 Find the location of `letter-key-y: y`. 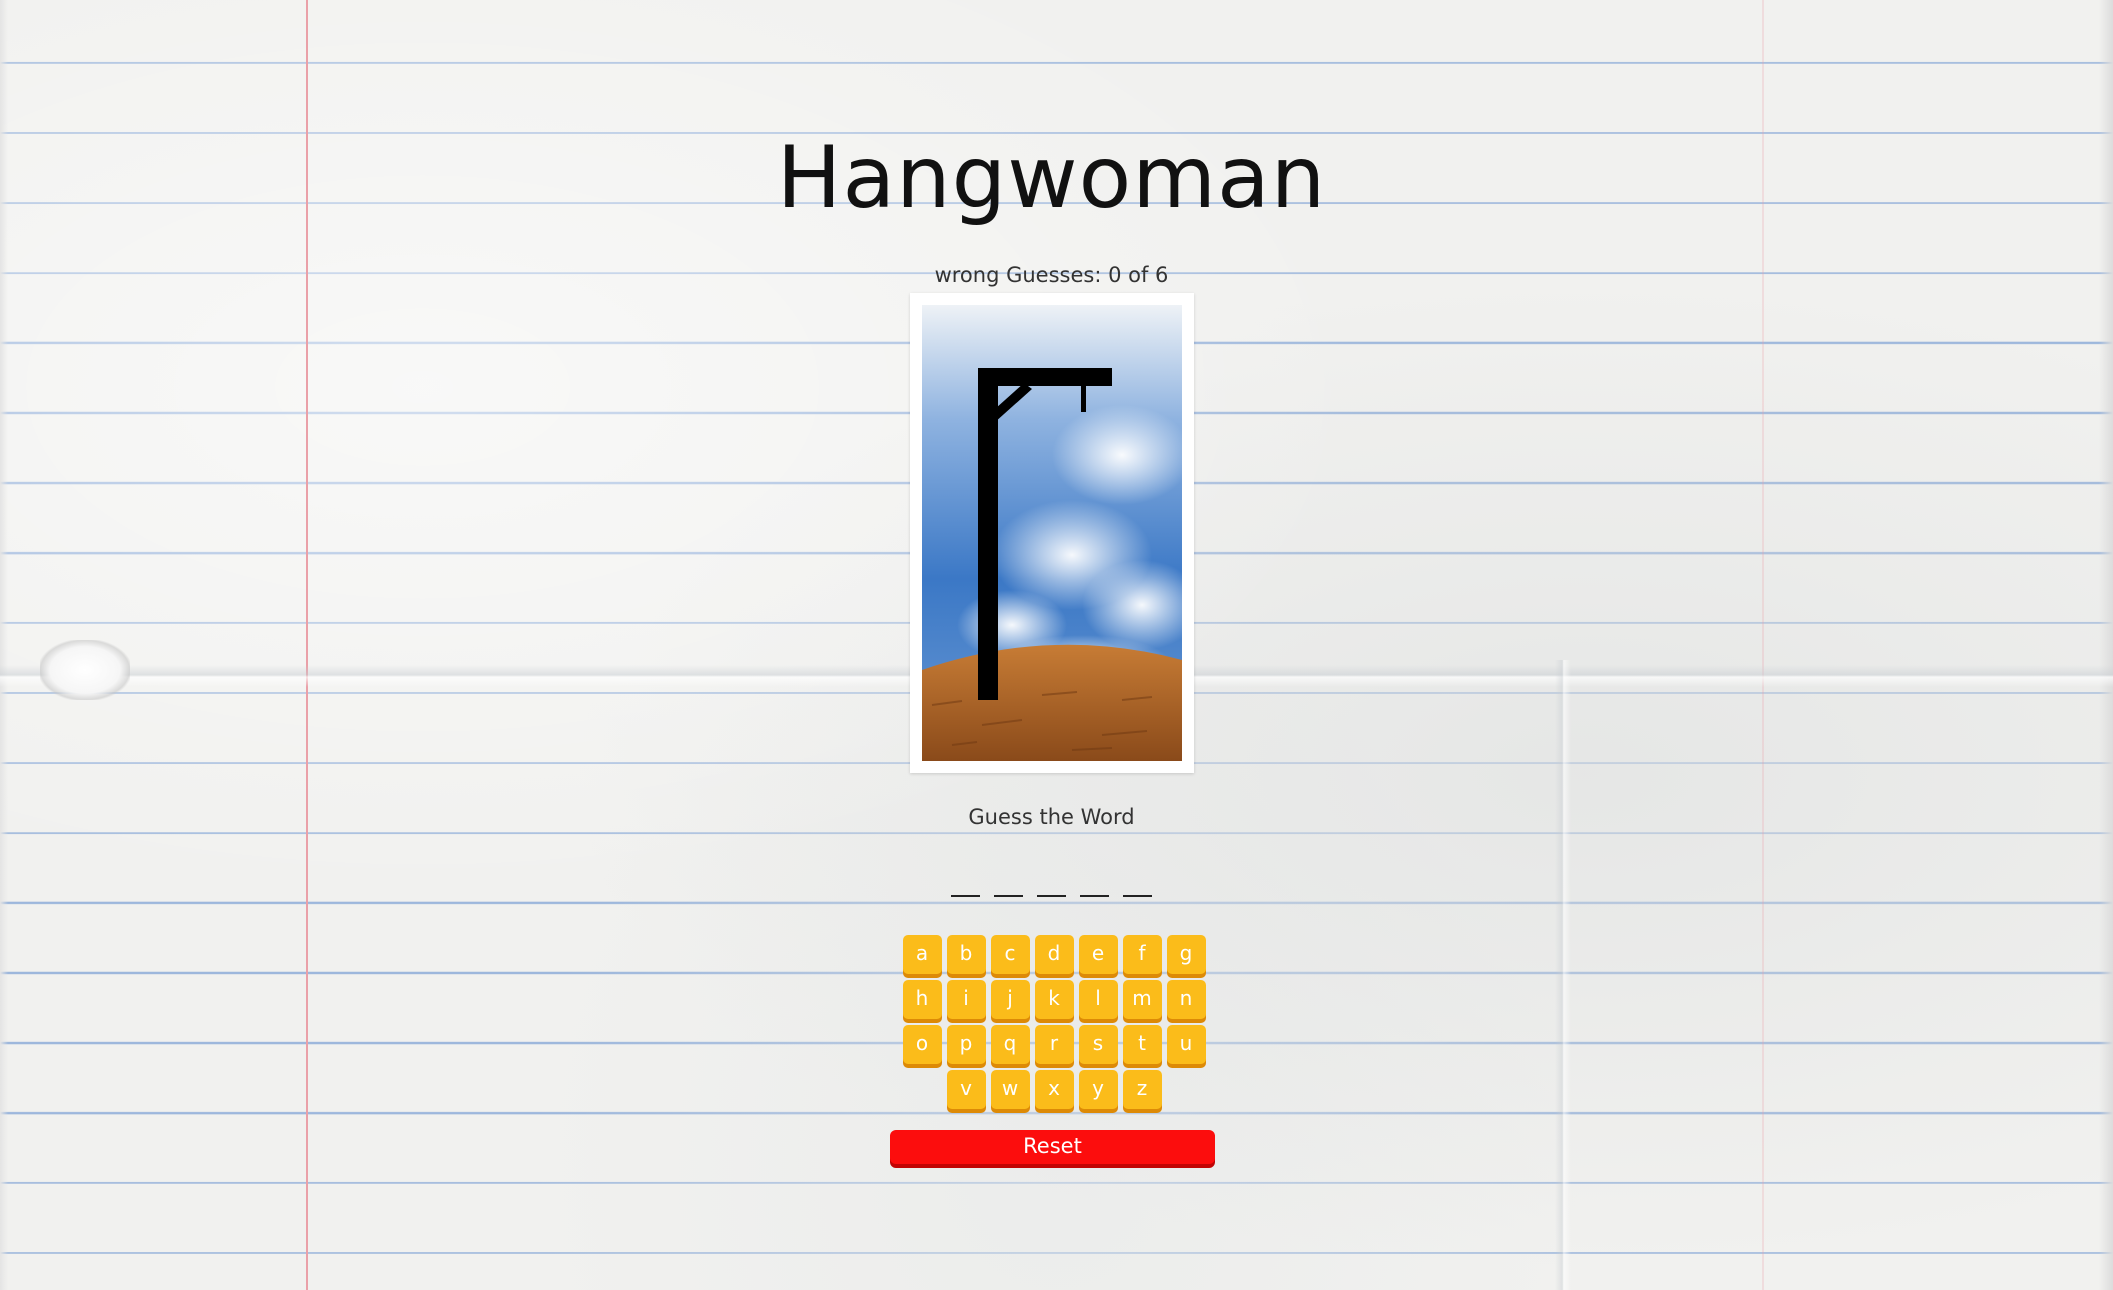

letter-key-y: y is located at coordinates (1098, 1089).